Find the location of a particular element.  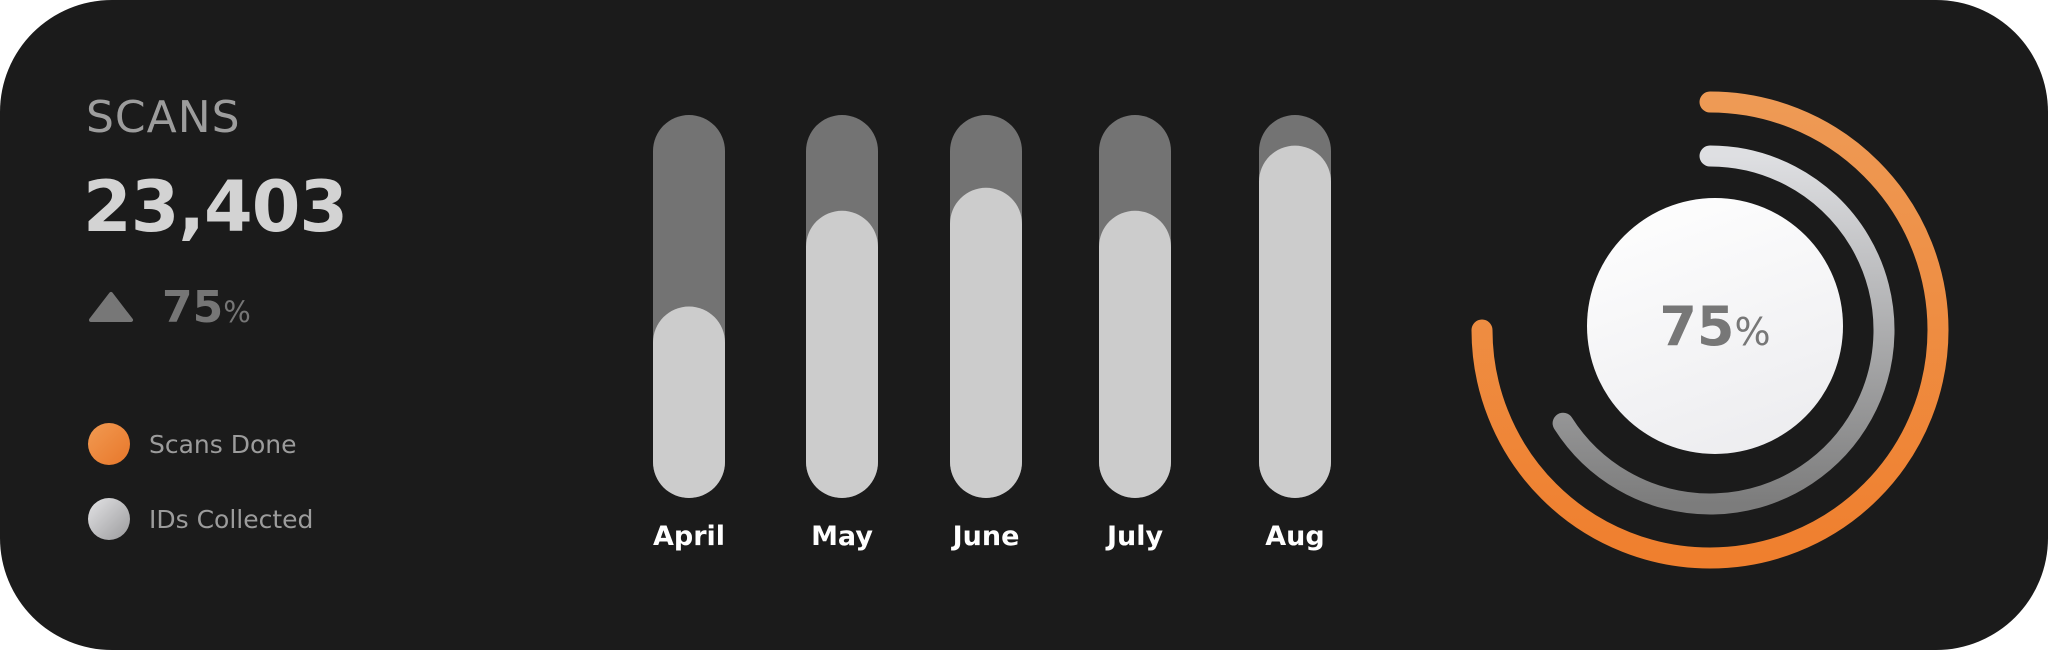

bar-label: July is located at coordinates (1134, 536).